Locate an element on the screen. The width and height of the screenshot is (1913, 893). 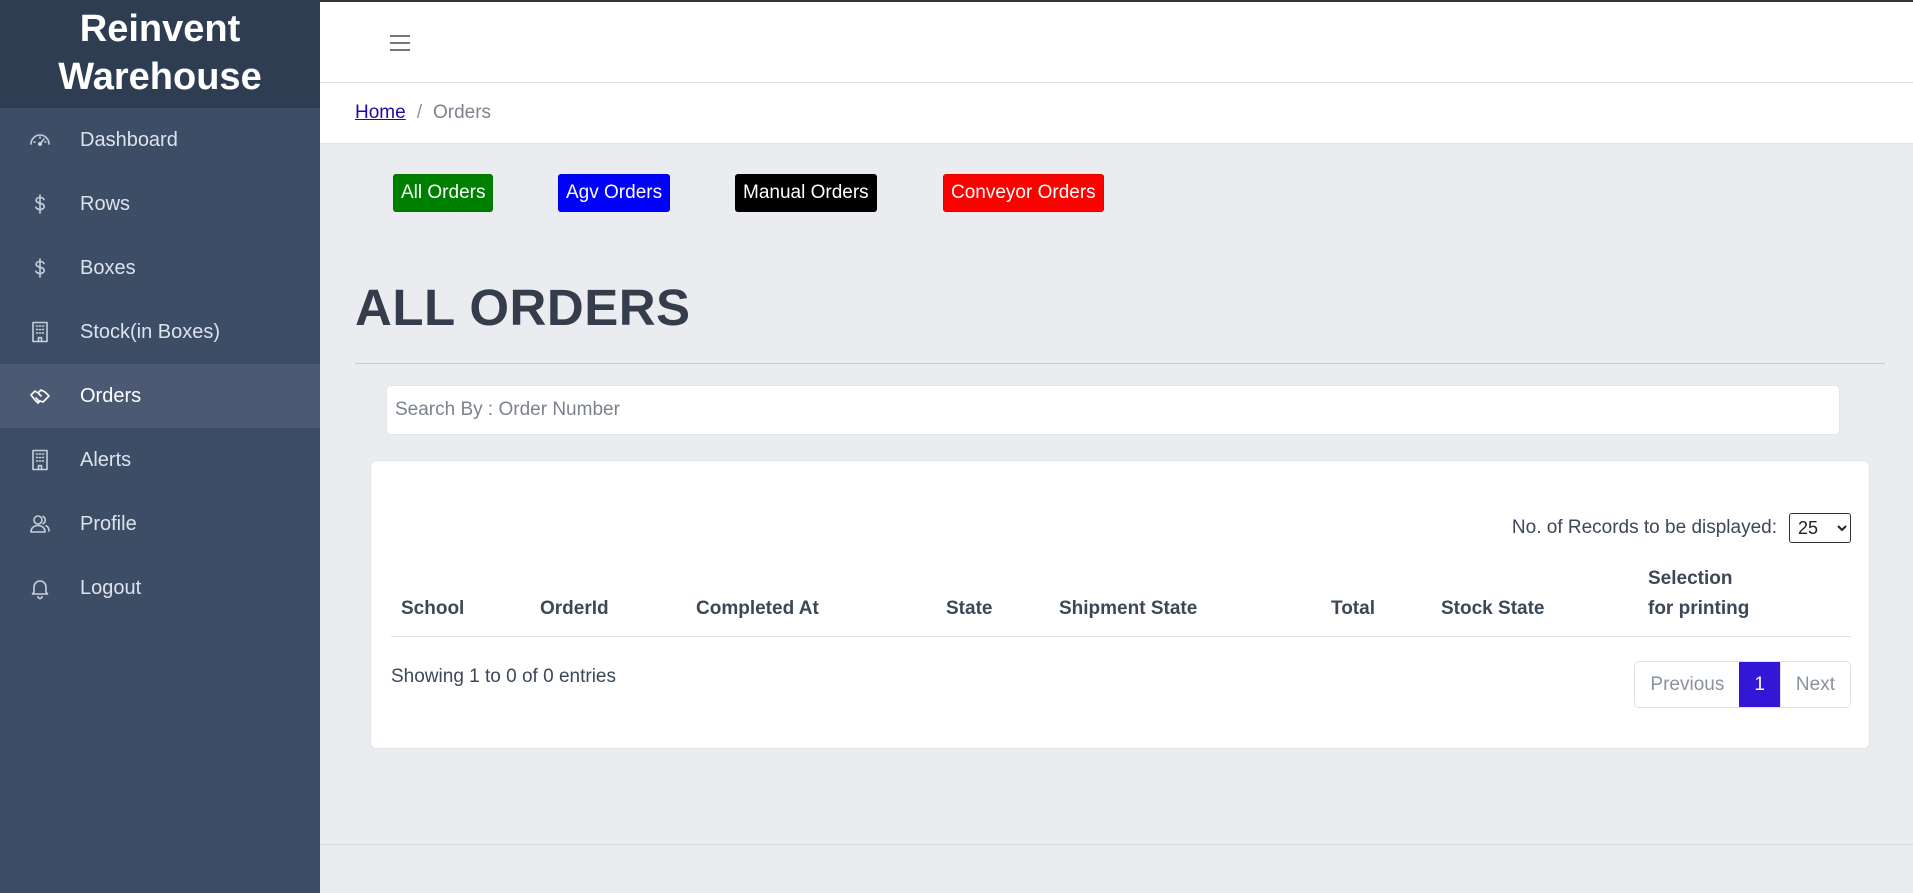
column-header-total: Total is located at coordinates (1353, 609).